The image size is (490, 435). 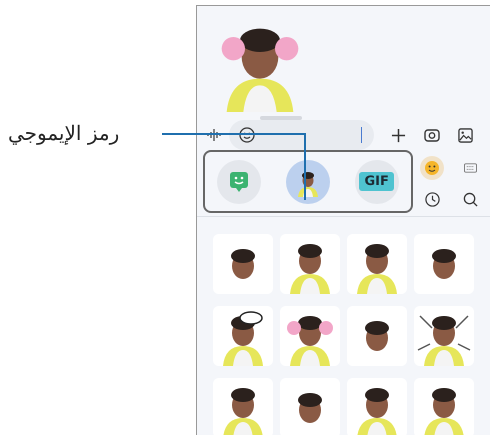 I want to click on emoji-face-icon, so click(x=432, y=168).